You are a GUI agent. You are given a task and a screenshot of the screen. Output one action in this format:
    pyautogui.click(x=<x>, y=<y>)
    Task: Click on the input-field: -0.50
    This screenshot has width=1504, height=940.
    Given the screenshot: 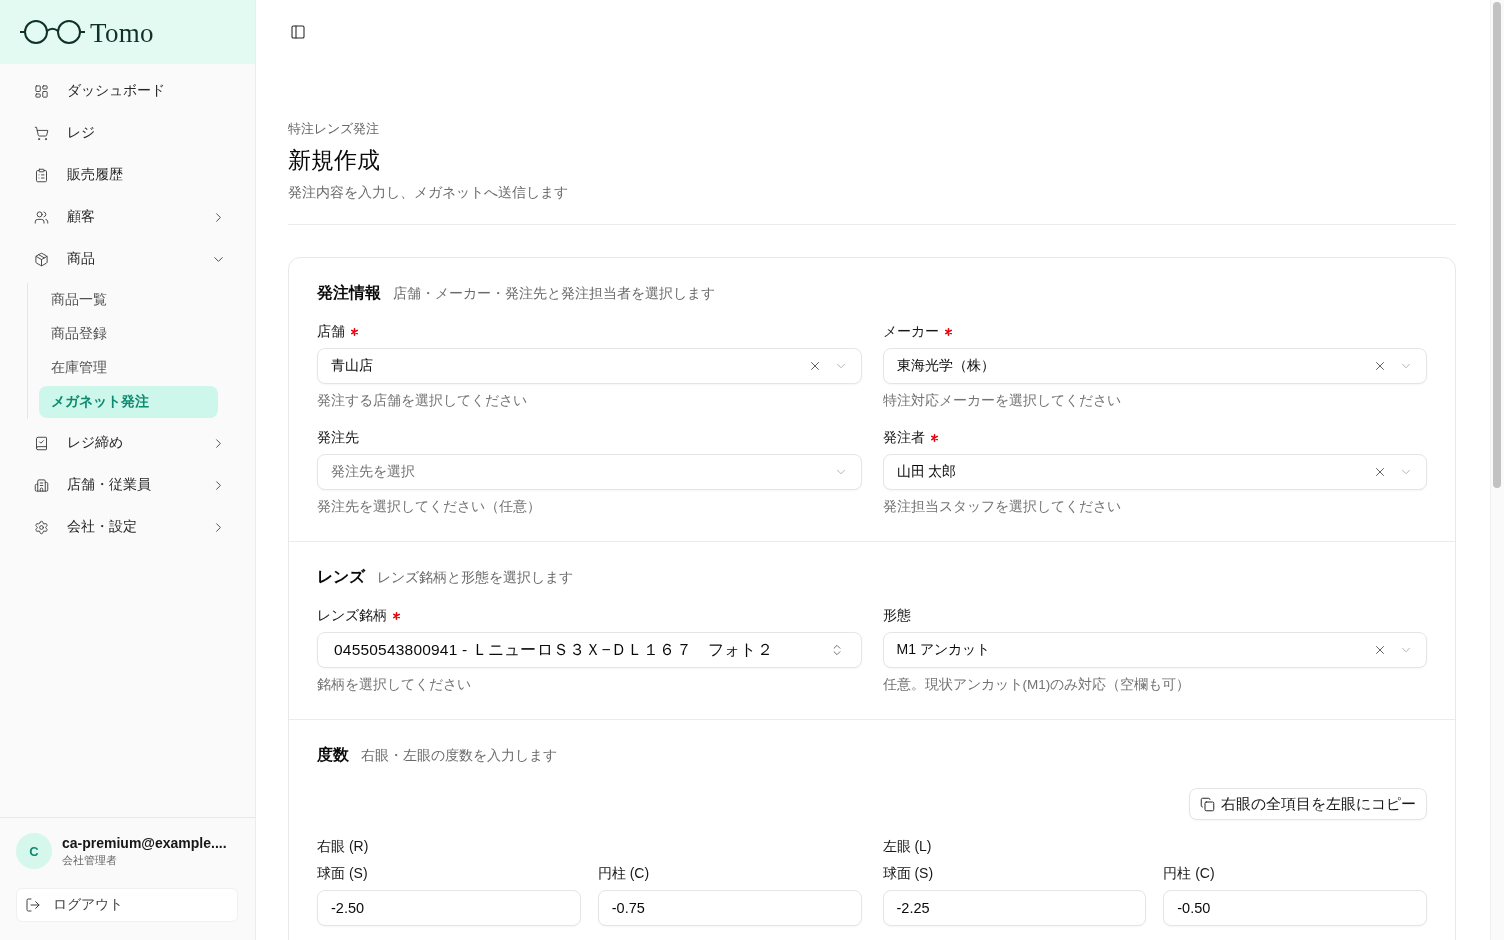 What is the action you would take?
    pyautogui.click(x=1295, y=908)
    